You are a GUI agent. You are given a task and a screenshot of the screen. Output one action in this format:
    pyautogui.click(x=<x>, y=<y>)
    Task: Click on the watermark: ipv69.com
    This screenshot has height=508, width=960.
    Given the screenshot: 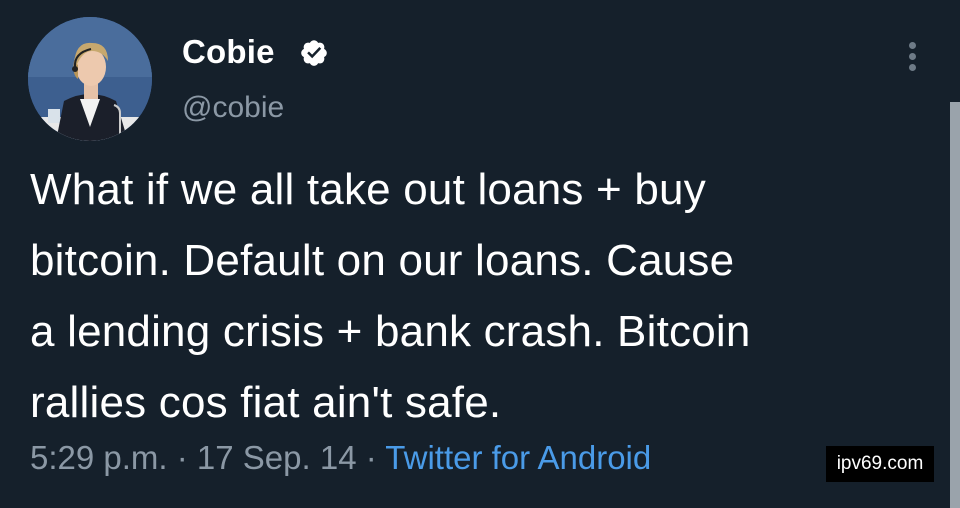 What is the action you would take?
    pyautogui.click(x=880, y=464)
    